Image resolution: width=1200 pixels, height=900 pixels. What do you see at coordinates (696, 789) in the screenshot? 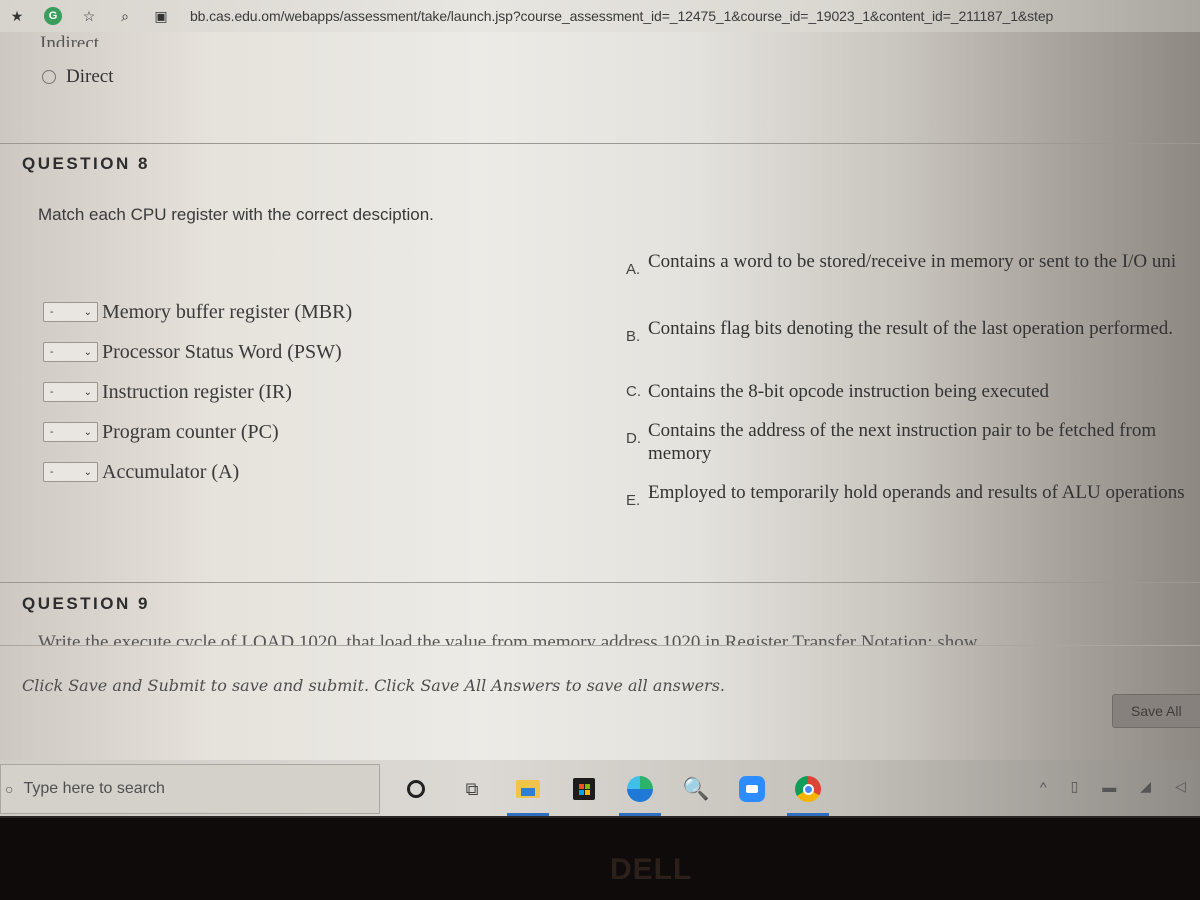
I see `magnifier-app-icon: 🔍` at bounding box center [696, 789].